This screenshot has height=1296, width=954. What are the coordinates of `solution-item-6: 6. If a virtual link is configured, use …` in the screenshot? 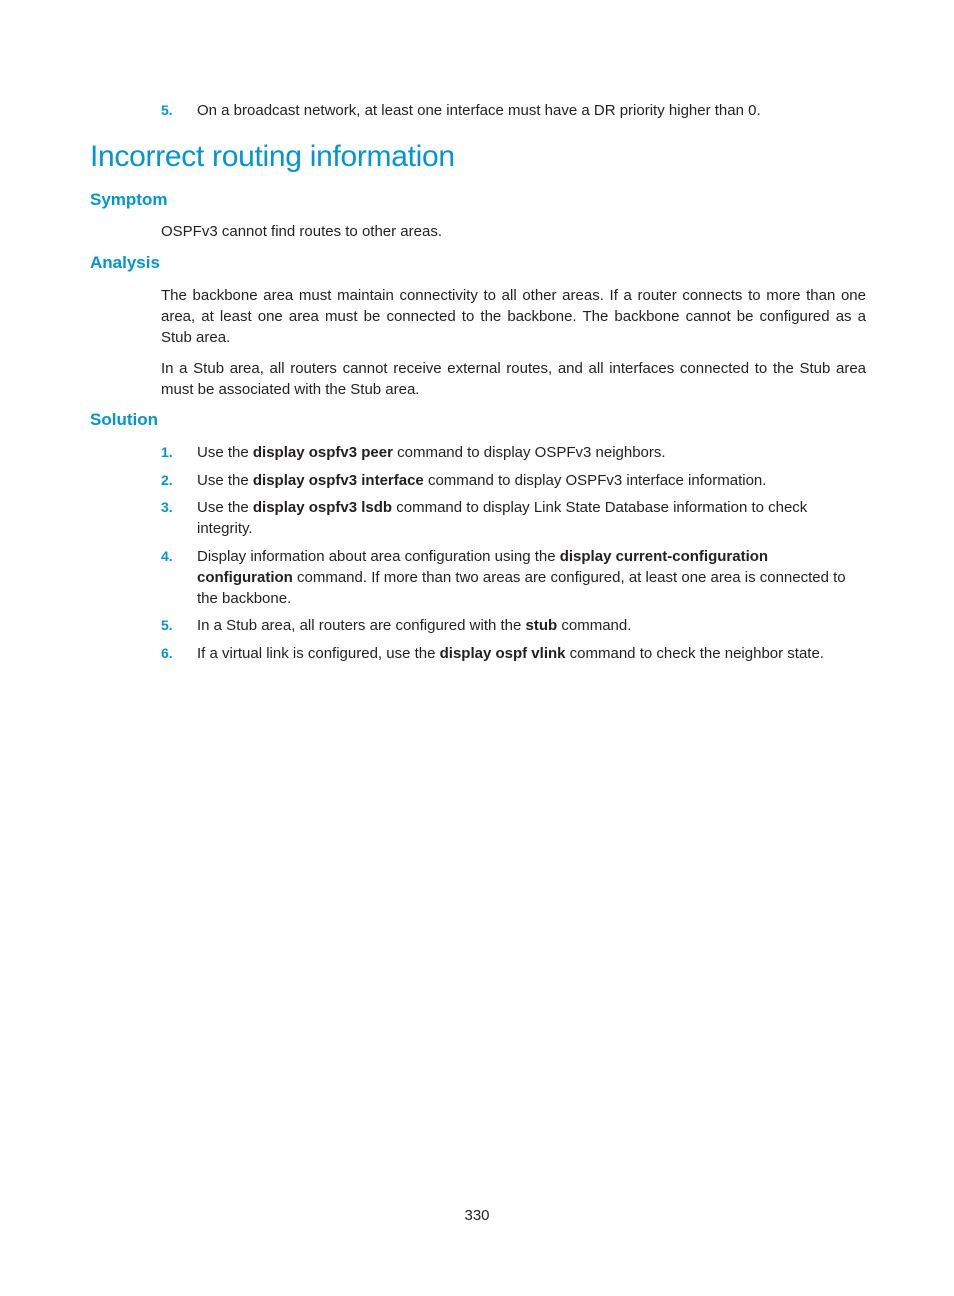 It's located at (513, 653).